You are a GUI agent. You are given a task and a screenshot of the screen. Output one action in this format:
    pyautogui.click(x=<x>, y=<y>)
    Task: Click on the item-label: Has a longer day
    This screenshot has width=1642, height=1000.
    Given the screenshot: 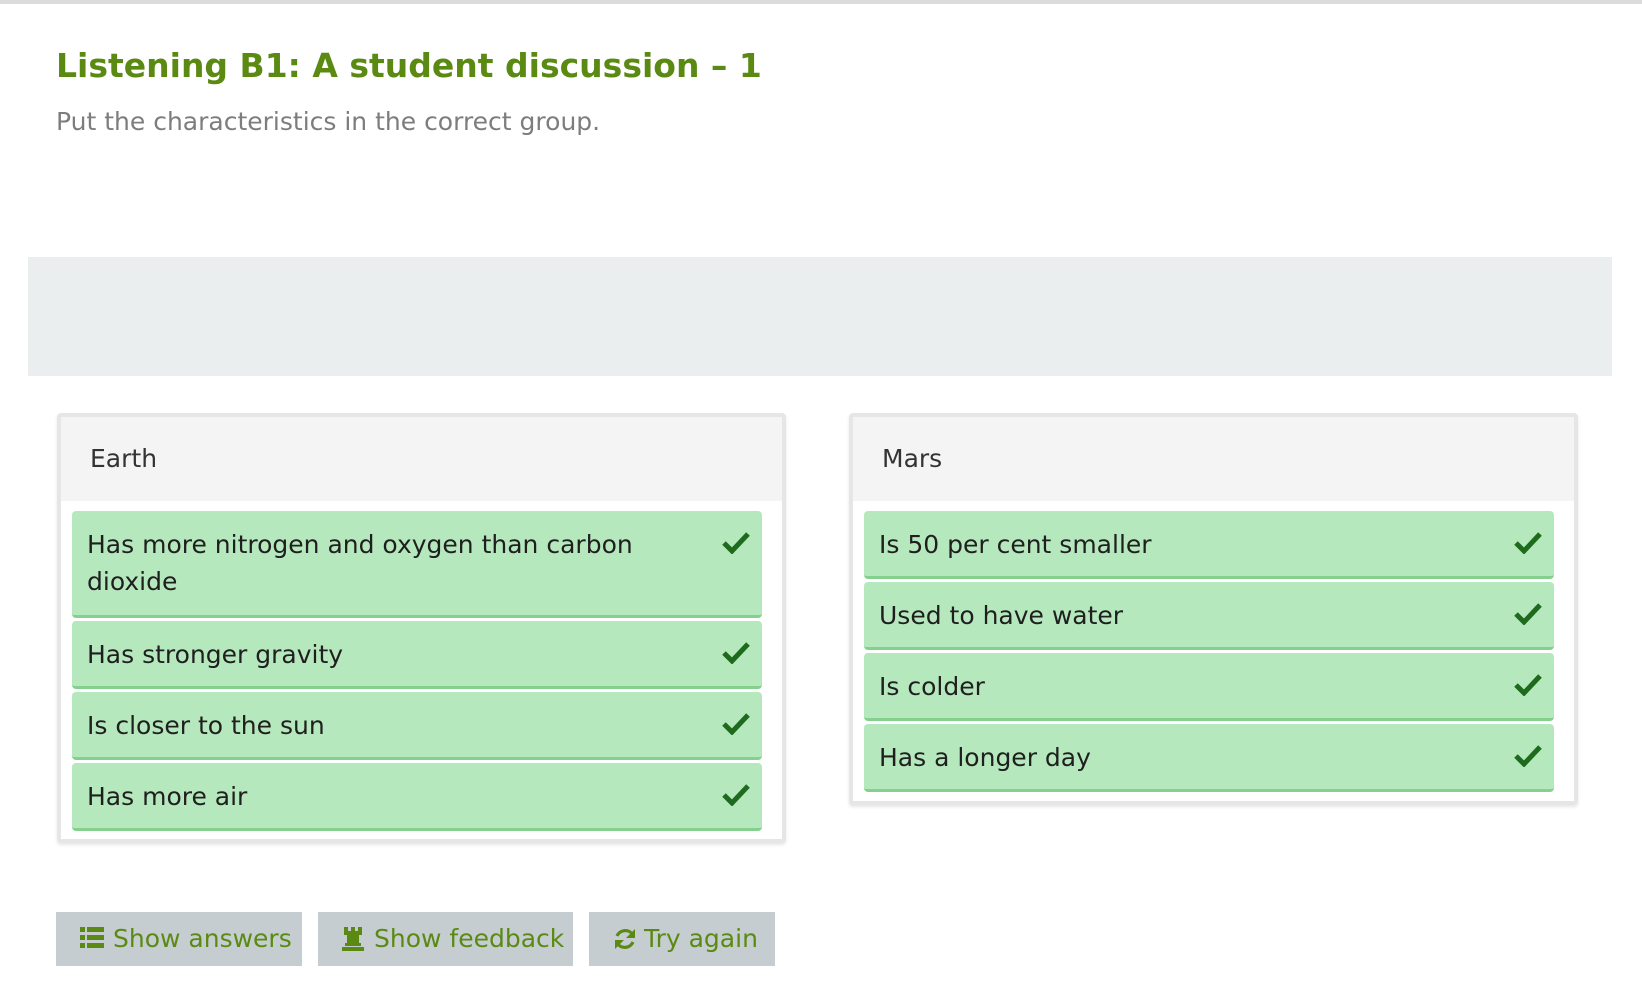 What is the action you would take?
    pyautogui.click(x=985, y=757)
    